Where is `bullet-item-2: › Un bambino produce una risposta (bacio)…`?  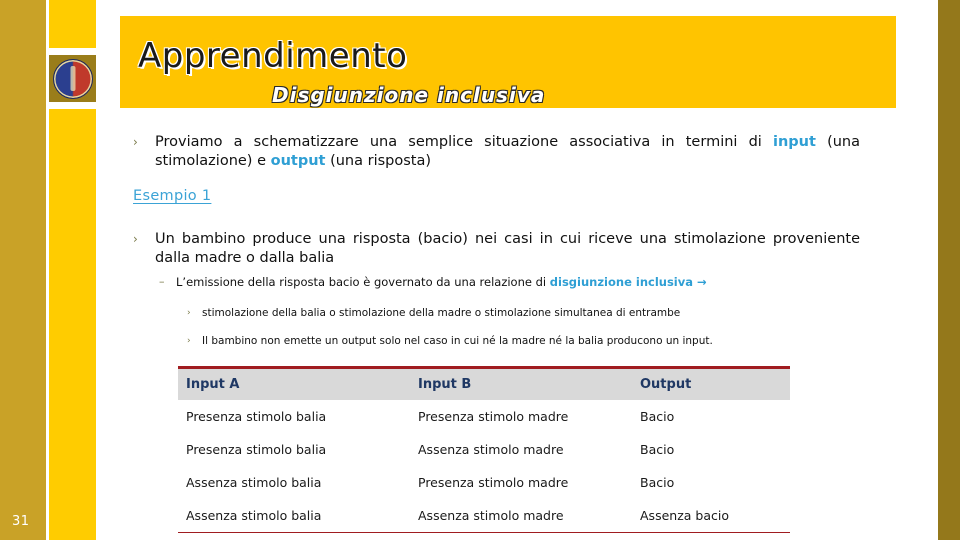 bullet-item-2: › Un bambino produce una risposta (bacio)… is located at coordinates (496, 249).